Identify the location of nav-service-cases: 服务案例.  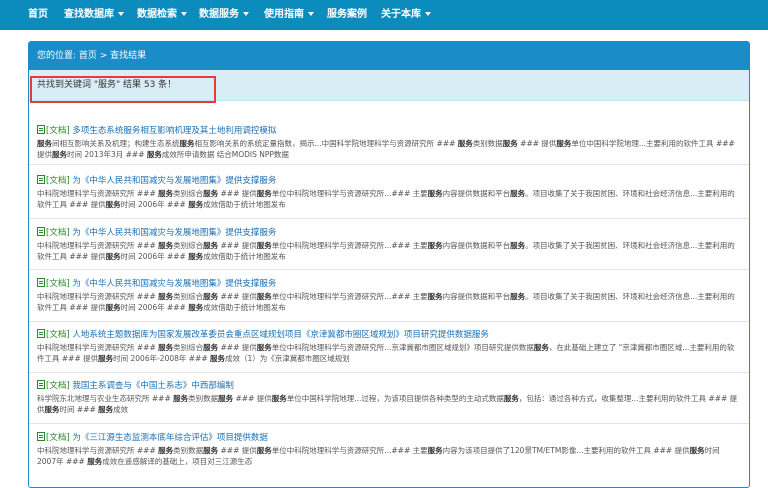
(347, 15).